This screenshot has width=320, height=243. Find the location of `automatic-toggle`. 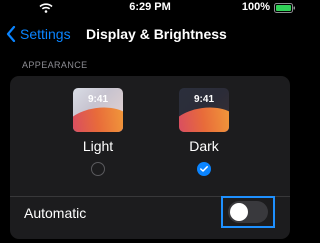

automatic-toggle is located at coordinates (248, 212).